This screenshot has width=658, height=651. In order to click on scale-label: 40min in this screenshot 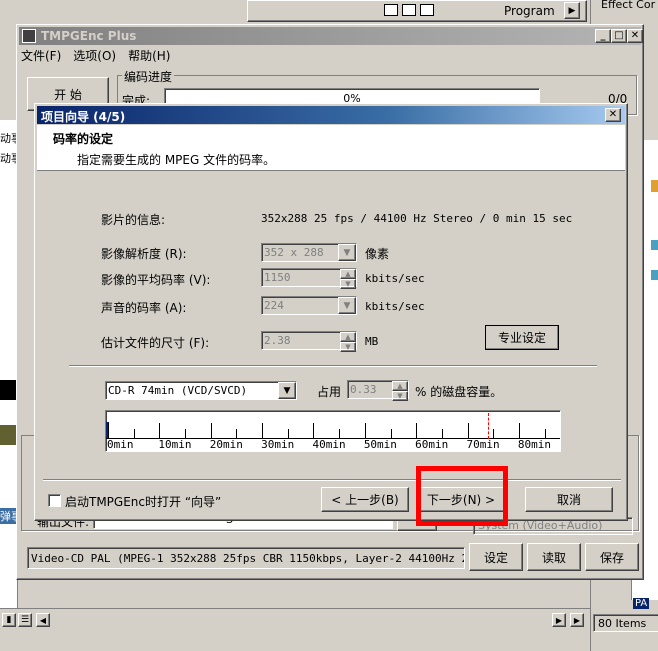, I will do `click(329, 444)`.